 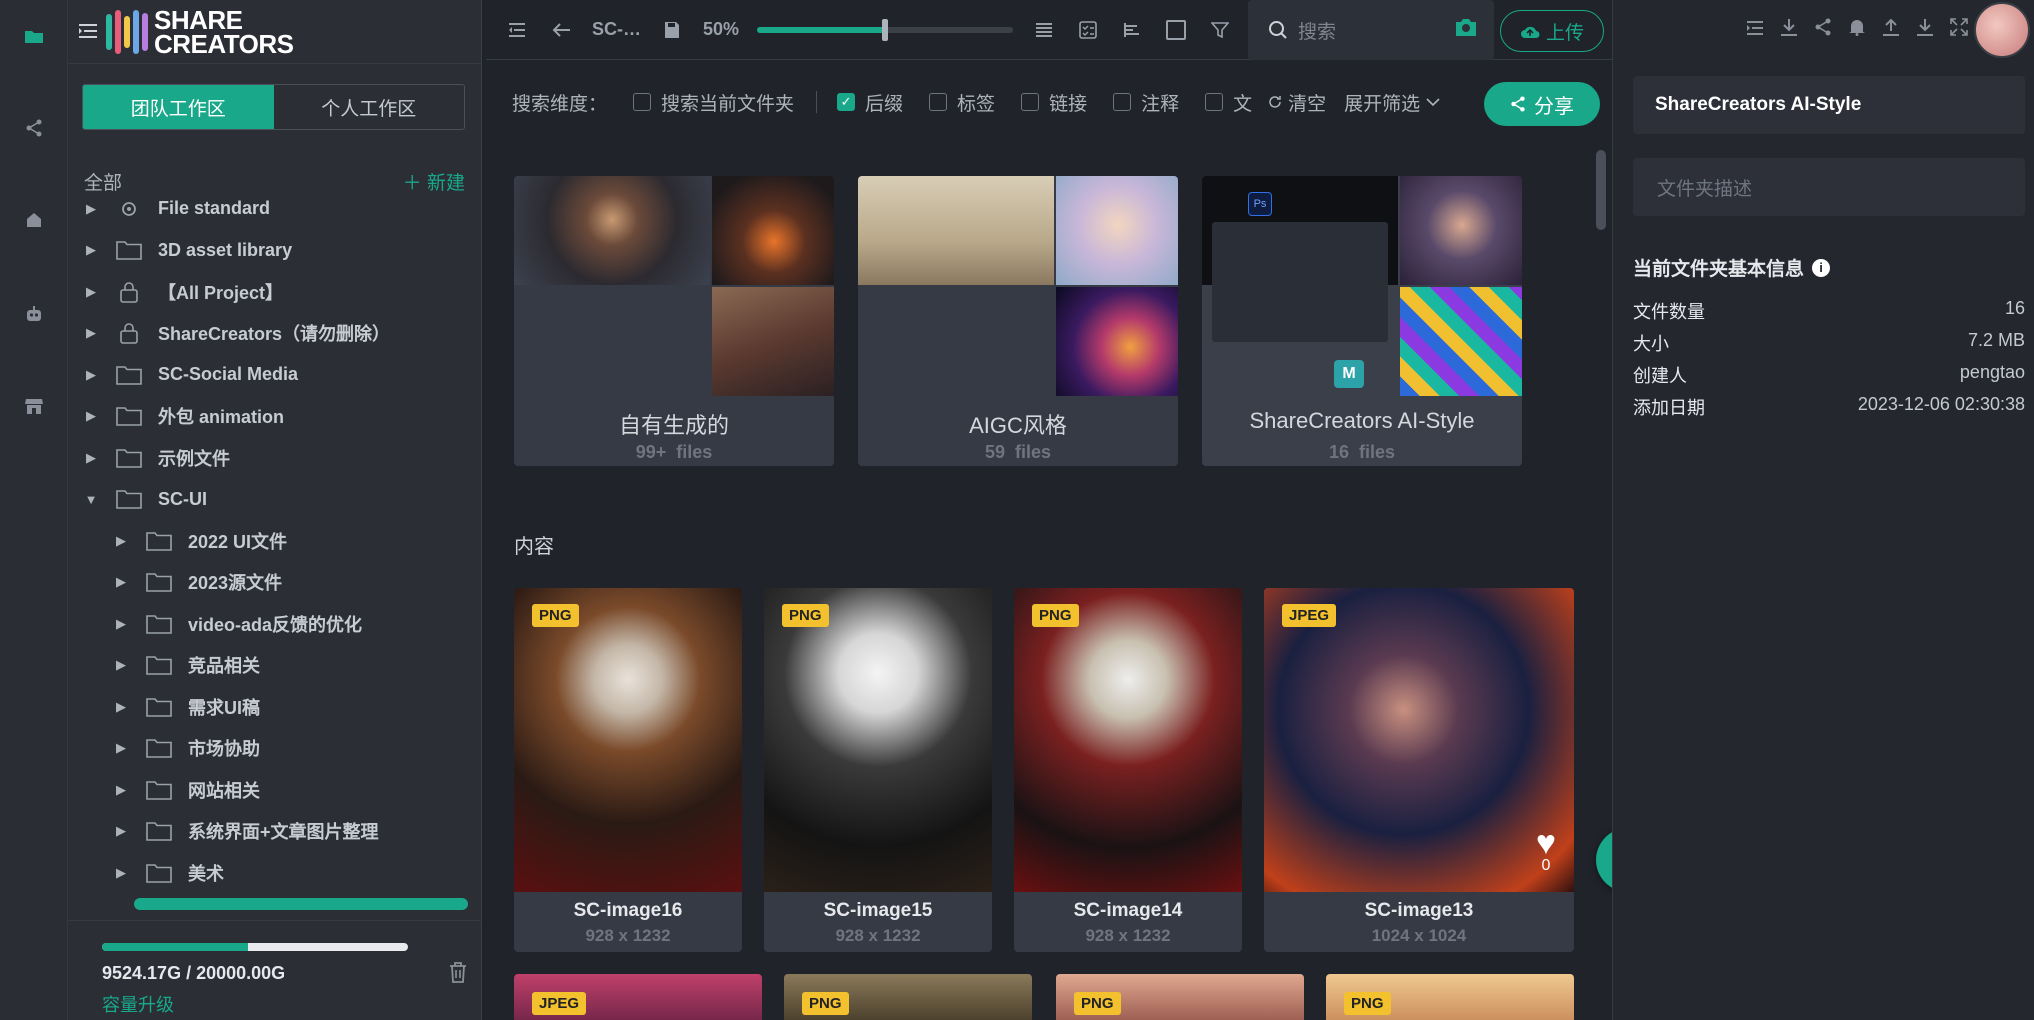 What do you see at coordinates (34, 220) in the screenshot?
I see `home-icon` at bounding box center [34, 220].